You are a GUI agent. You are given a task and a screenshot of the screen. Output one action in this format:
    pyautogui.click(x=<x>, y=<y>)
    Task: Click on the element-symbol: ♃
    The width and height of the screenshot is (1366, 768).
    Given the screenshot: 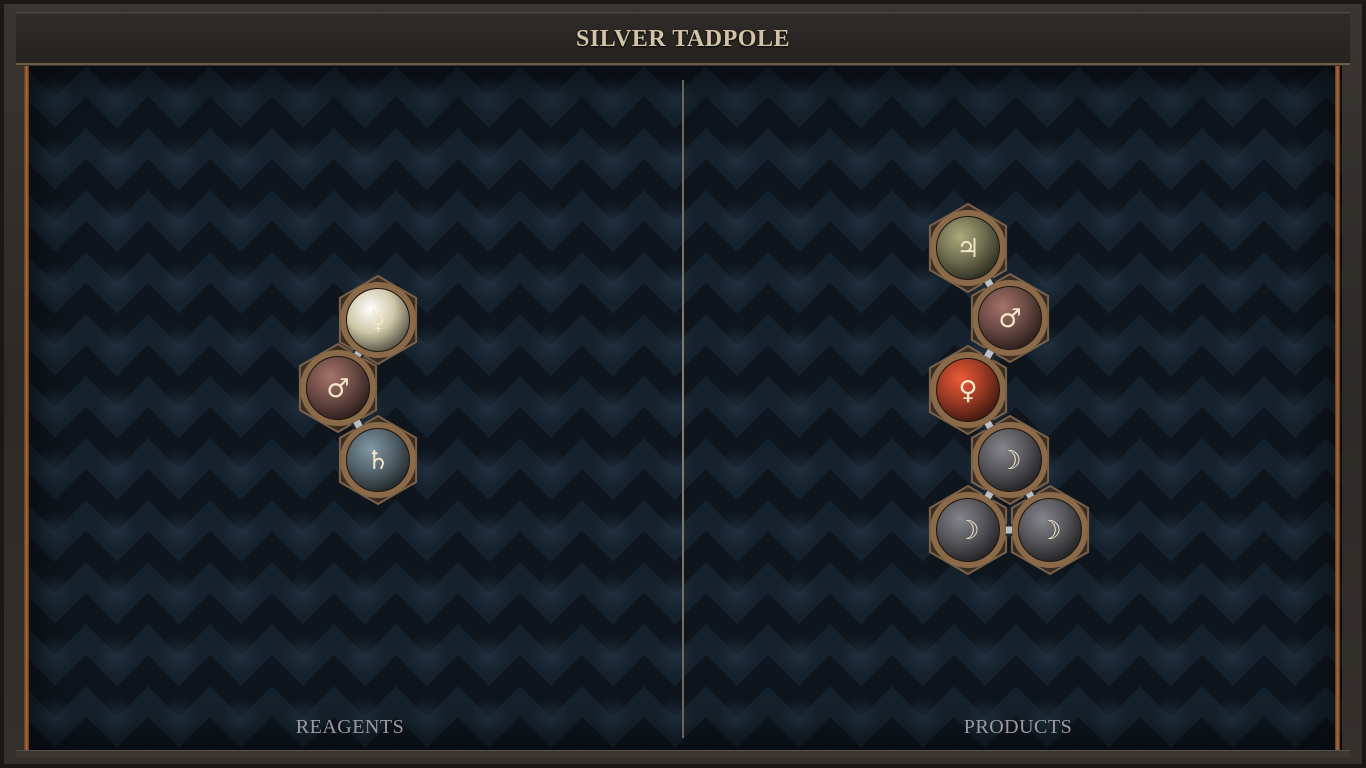 What is the action you would take?
    pyautogui.click(x=967, y=249)
    